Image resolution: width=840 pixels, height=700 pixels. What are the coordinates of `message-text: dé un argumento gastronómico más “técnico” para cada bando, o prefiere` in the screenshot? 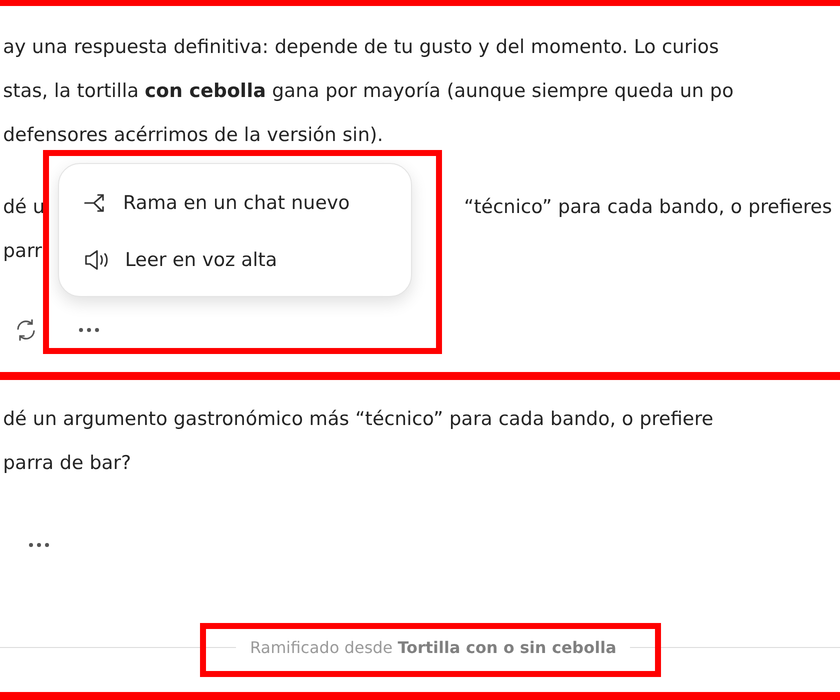 It's located at (358, 419).